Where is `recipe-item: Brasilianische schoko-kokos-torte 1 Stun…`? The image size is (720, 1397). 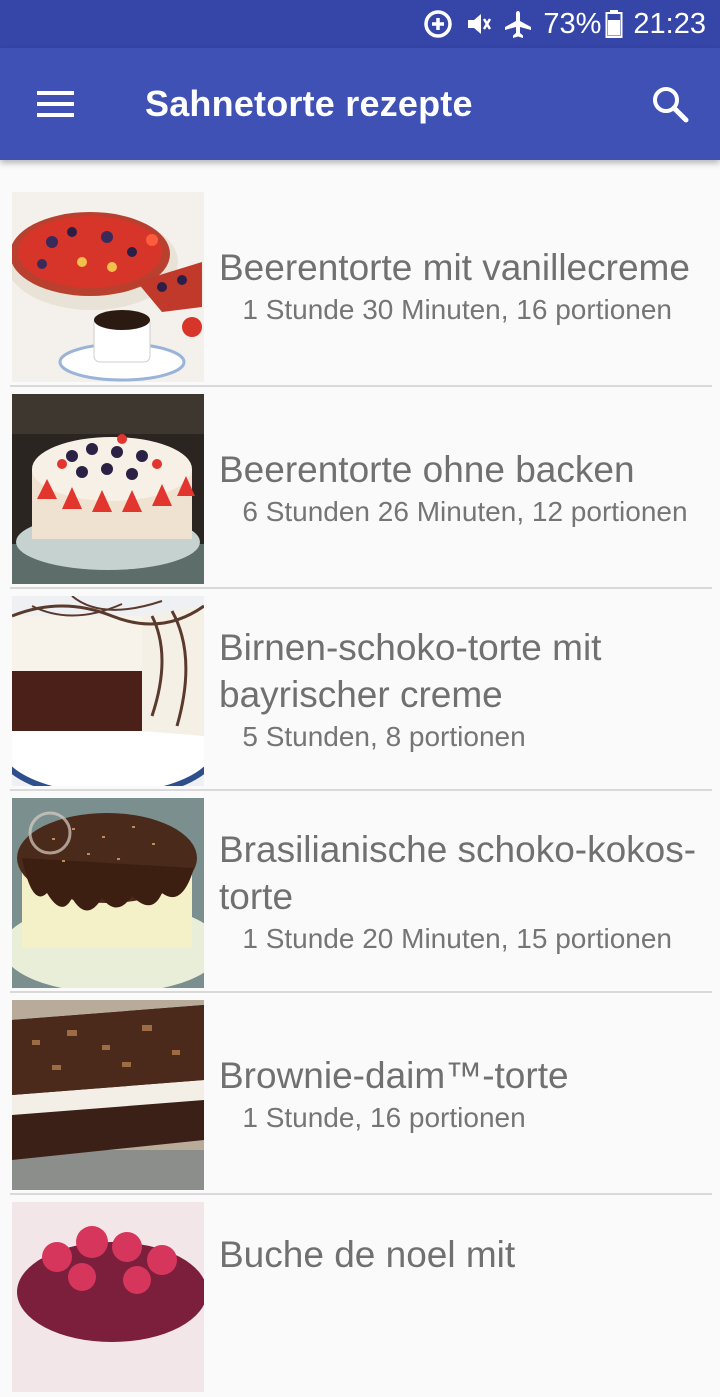 recipe-item: Brasilianische schoko-kokos-torte 1 Stun… is located at coordinates (361, 893).